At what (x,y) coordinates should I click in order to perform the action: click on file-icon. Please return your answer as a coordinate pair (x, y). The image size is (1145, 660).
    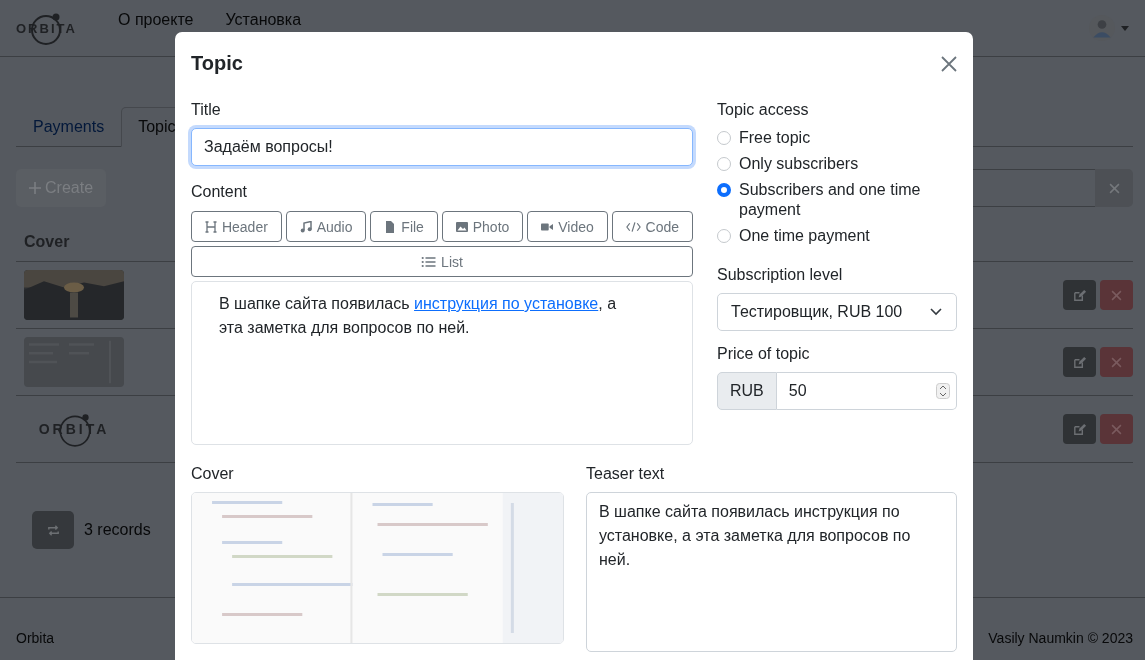
    Looking at the image, I should click on (390, 226).